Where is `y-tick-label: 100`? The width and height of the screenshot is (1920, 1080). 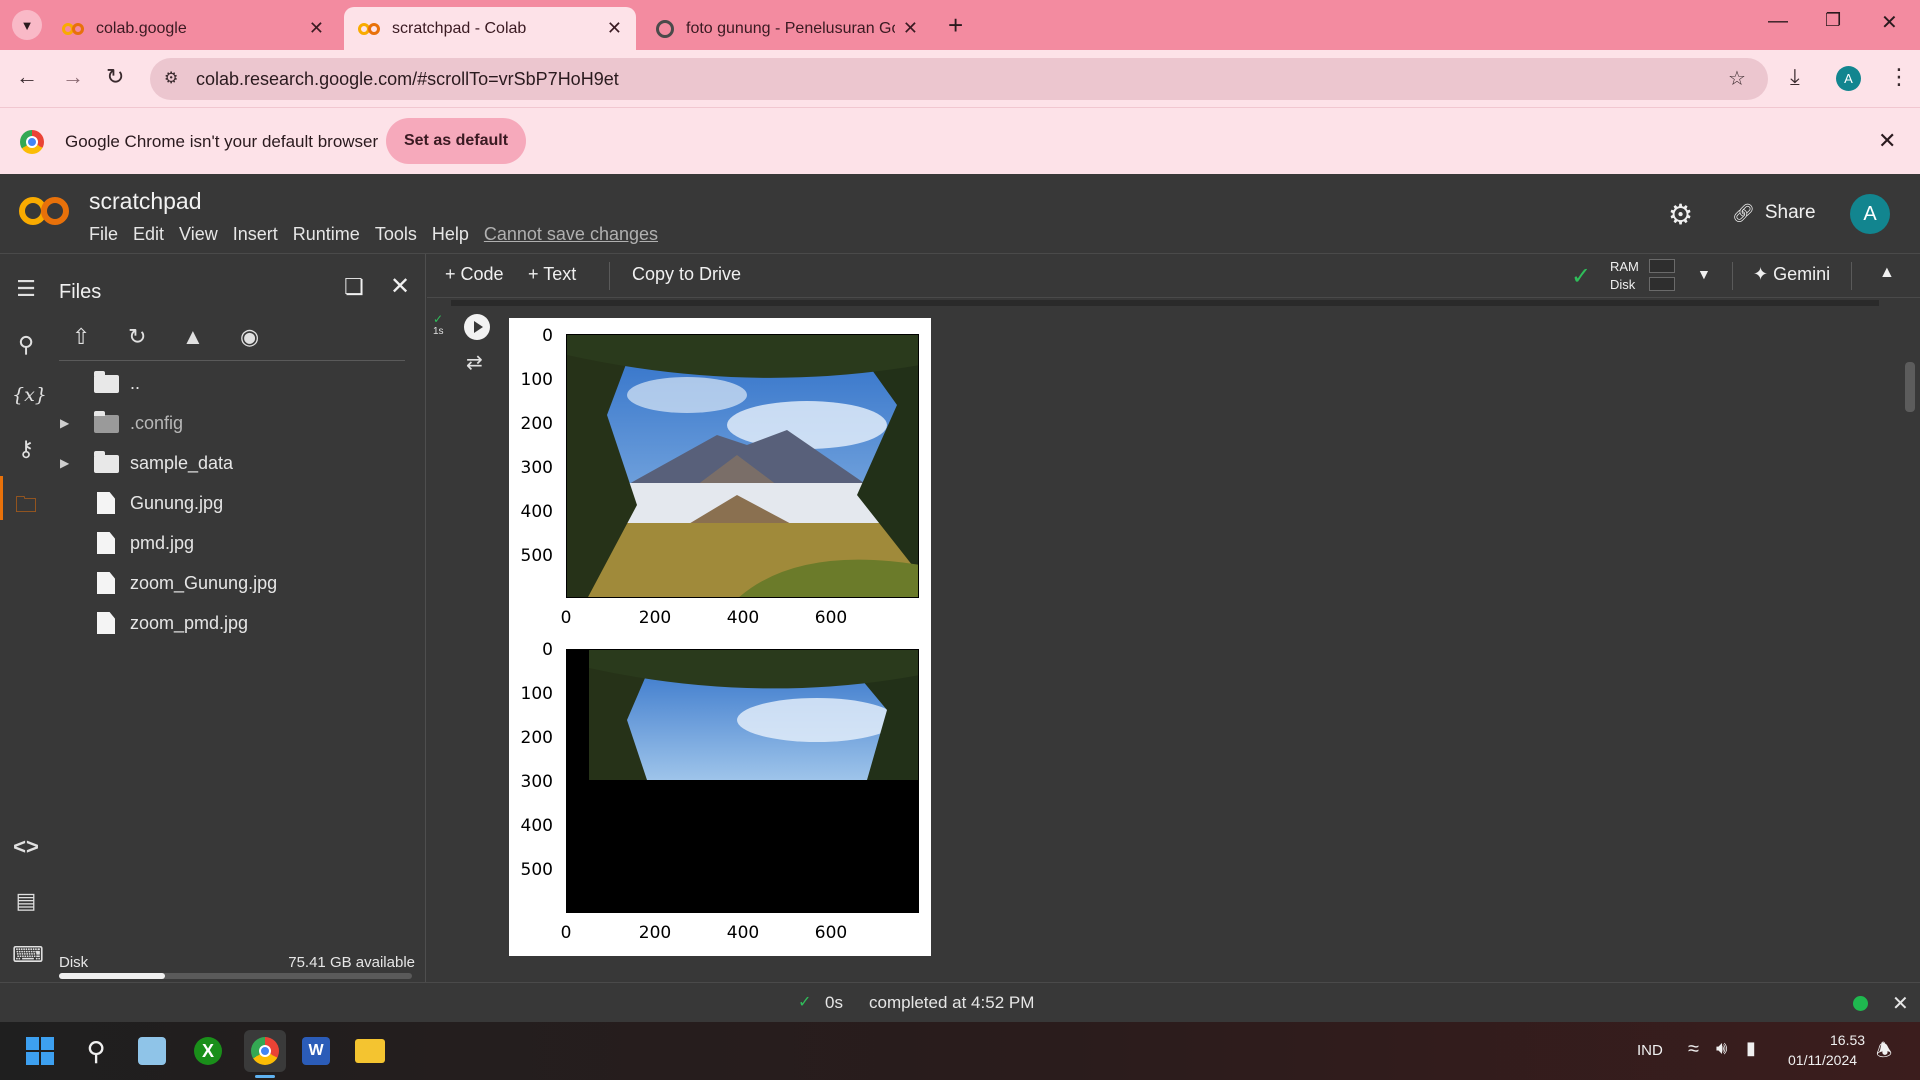 y-tick-label: 100 is located at coordinates (536, 380).